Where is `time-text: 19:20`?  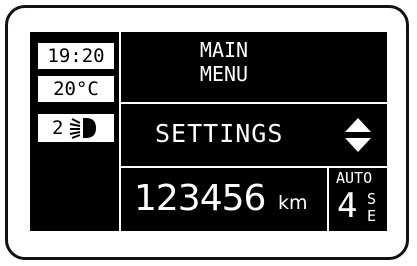
time-text: 19:20 is located at coordinates (76, 56).